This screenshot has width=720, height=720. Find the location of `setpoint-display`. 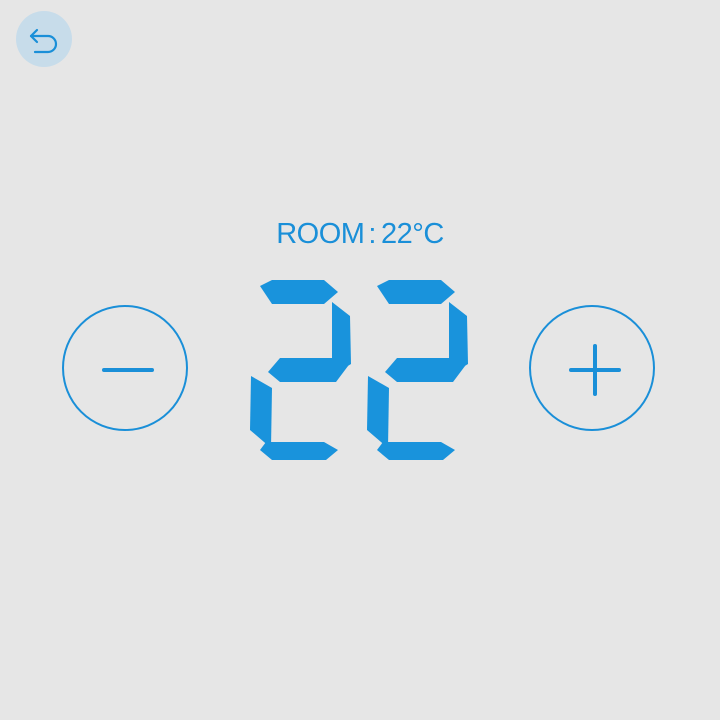

setpoint-display is located at coordinates (359, 370).